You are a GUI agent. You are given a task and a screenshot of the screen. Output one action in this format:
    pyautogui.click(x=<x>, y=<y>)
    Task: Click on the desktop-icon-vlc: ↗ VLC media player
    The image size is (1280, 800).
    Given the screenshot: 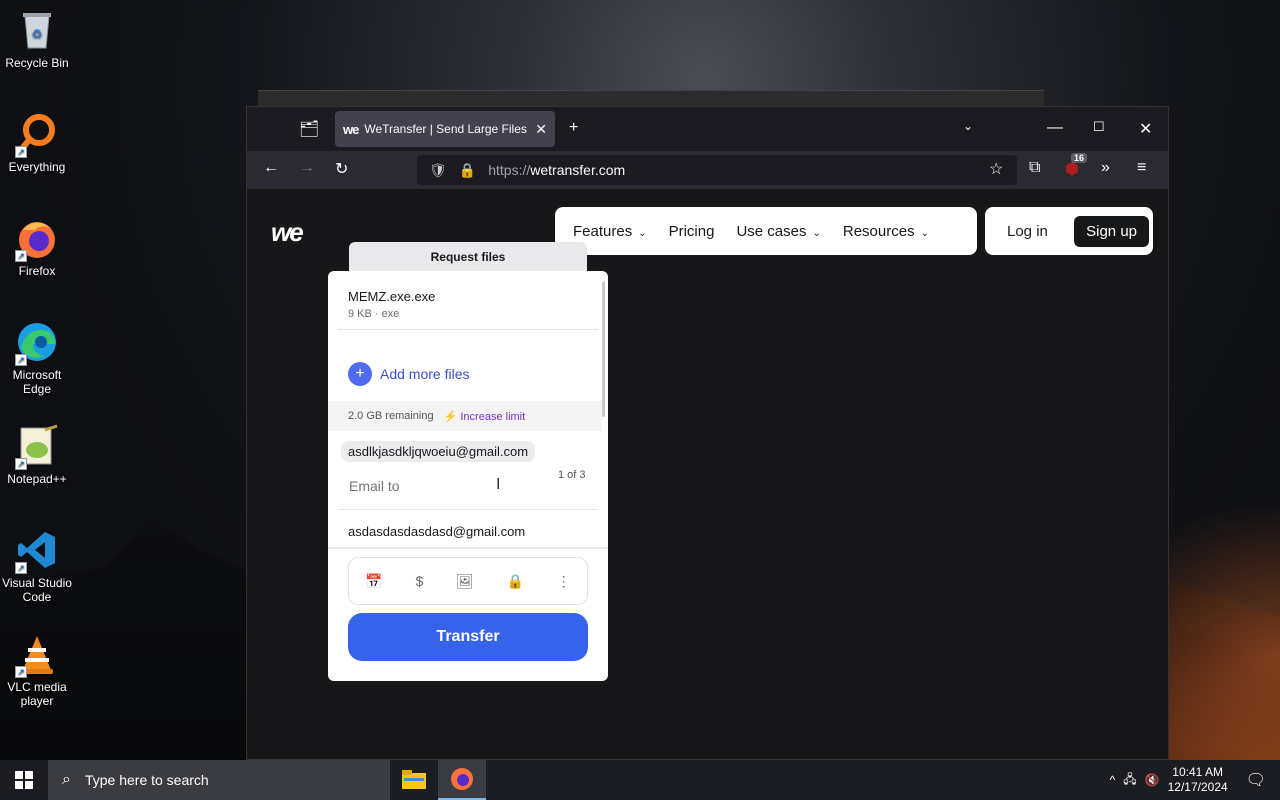 What is the action you would take?
    pyautogui.click(x=37, y=667)
    